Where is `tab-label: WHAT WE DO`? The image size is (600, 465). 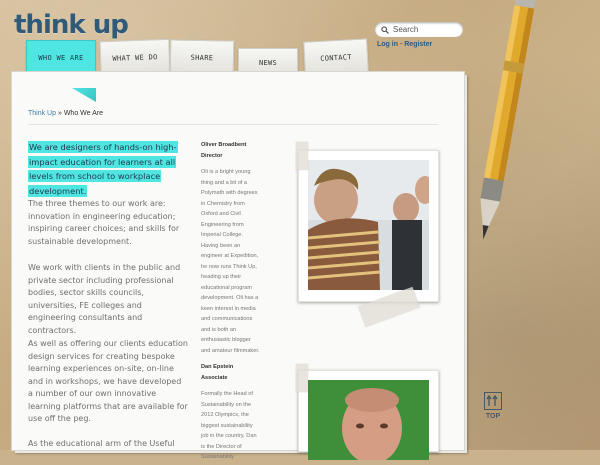
tab-label: WHAT WE DO is located at coordinates (135, 58).